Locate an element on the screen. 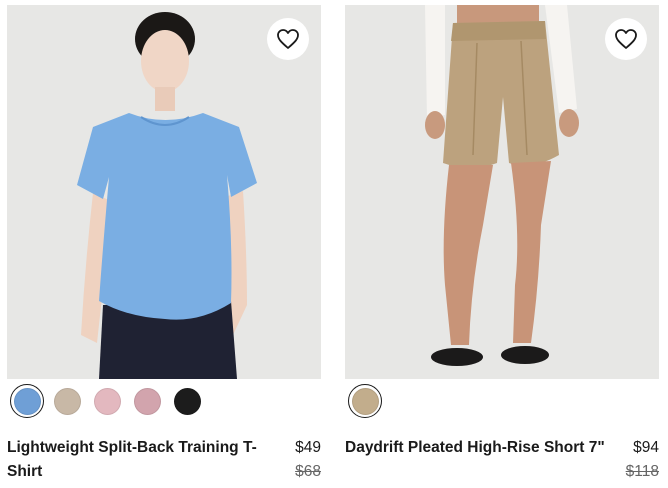 Image resolution: width=668 pixels, height=488 pixels. original-price: $118 is located at coordinates (642, 471).